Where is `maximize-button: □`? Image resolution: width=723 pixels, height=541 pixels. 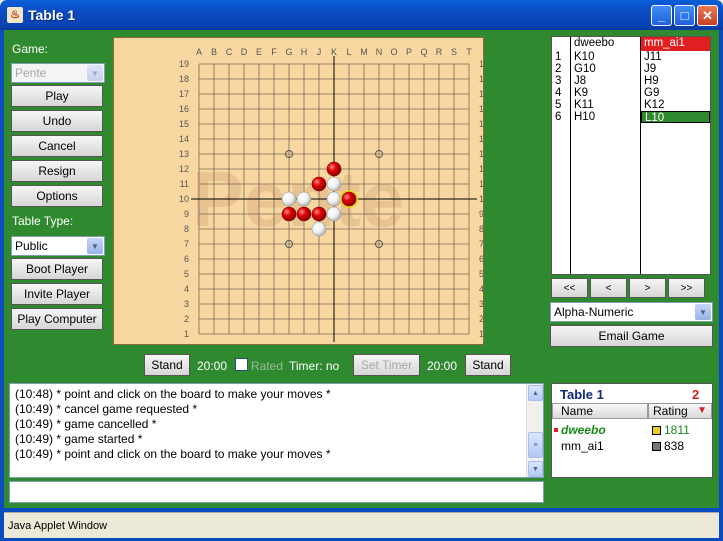 maximize-button: □ is located at coordinates (684, 15).